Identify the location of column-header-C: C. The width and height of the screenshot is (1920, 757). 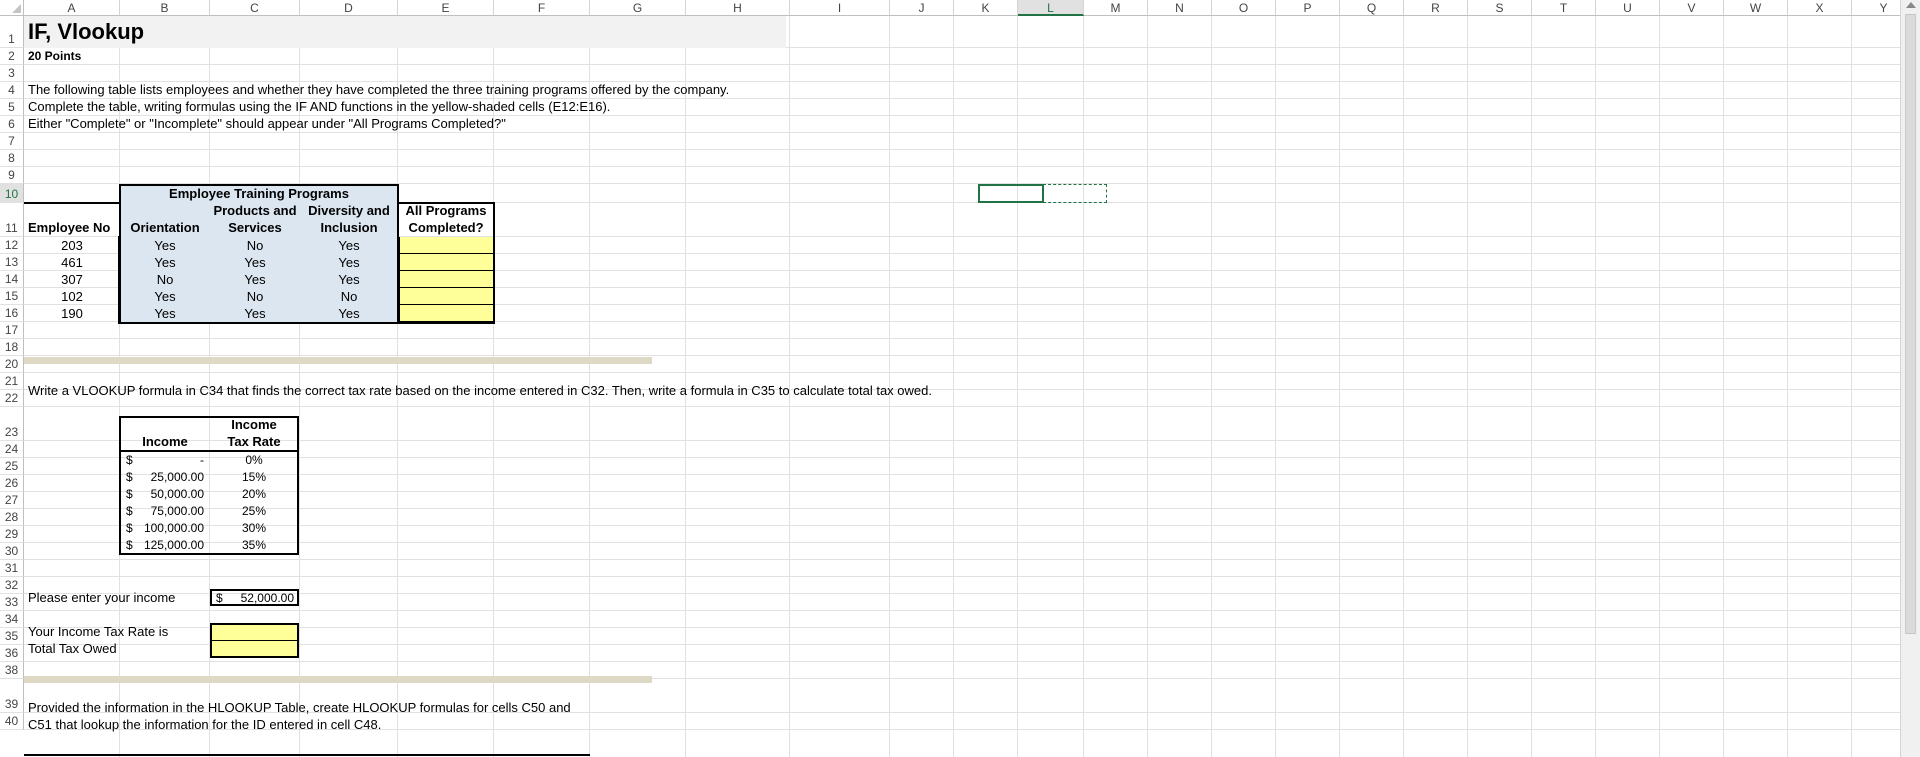
(255, 8).